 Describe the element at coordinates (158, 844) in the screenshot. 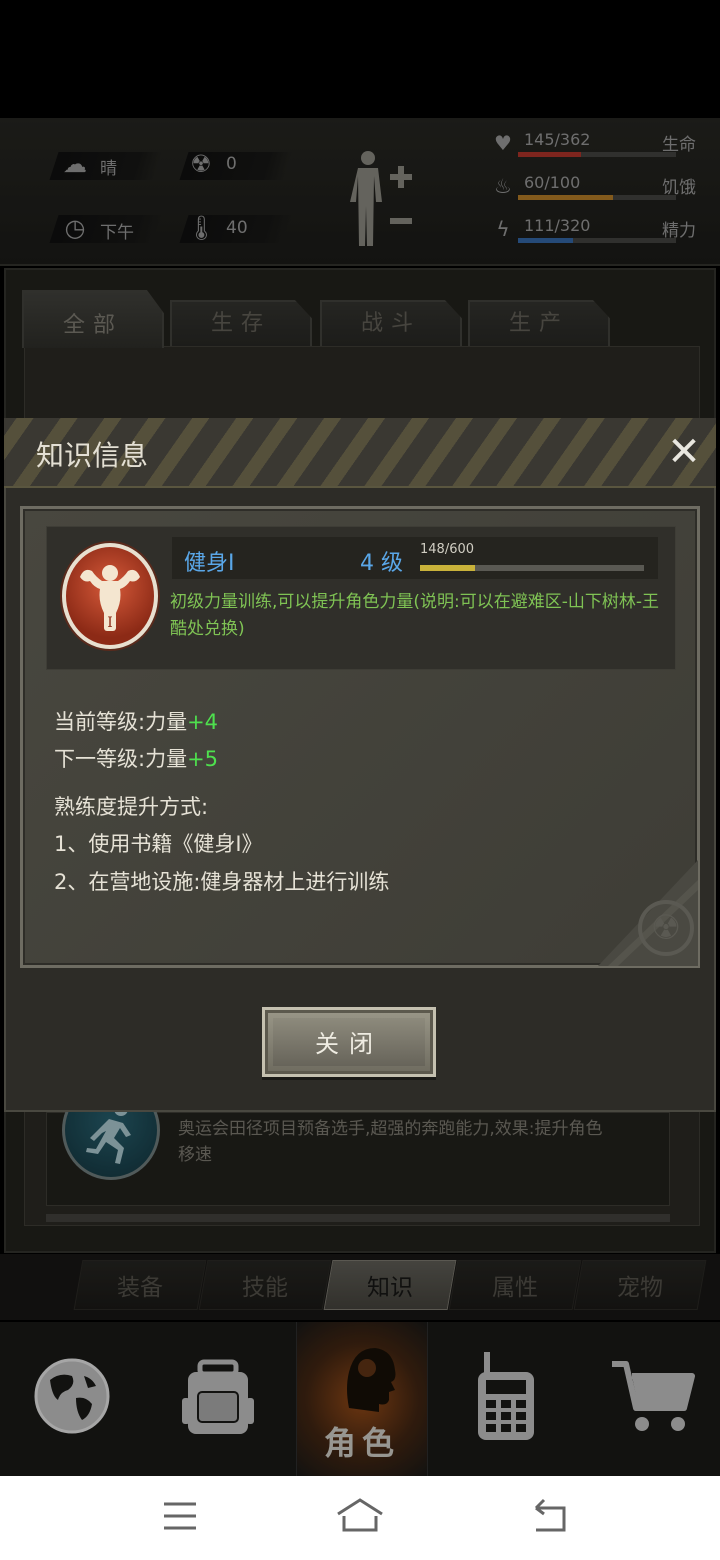

I see `method-item-1: 1、使用书籍《健身Ⅰ》` at that location.